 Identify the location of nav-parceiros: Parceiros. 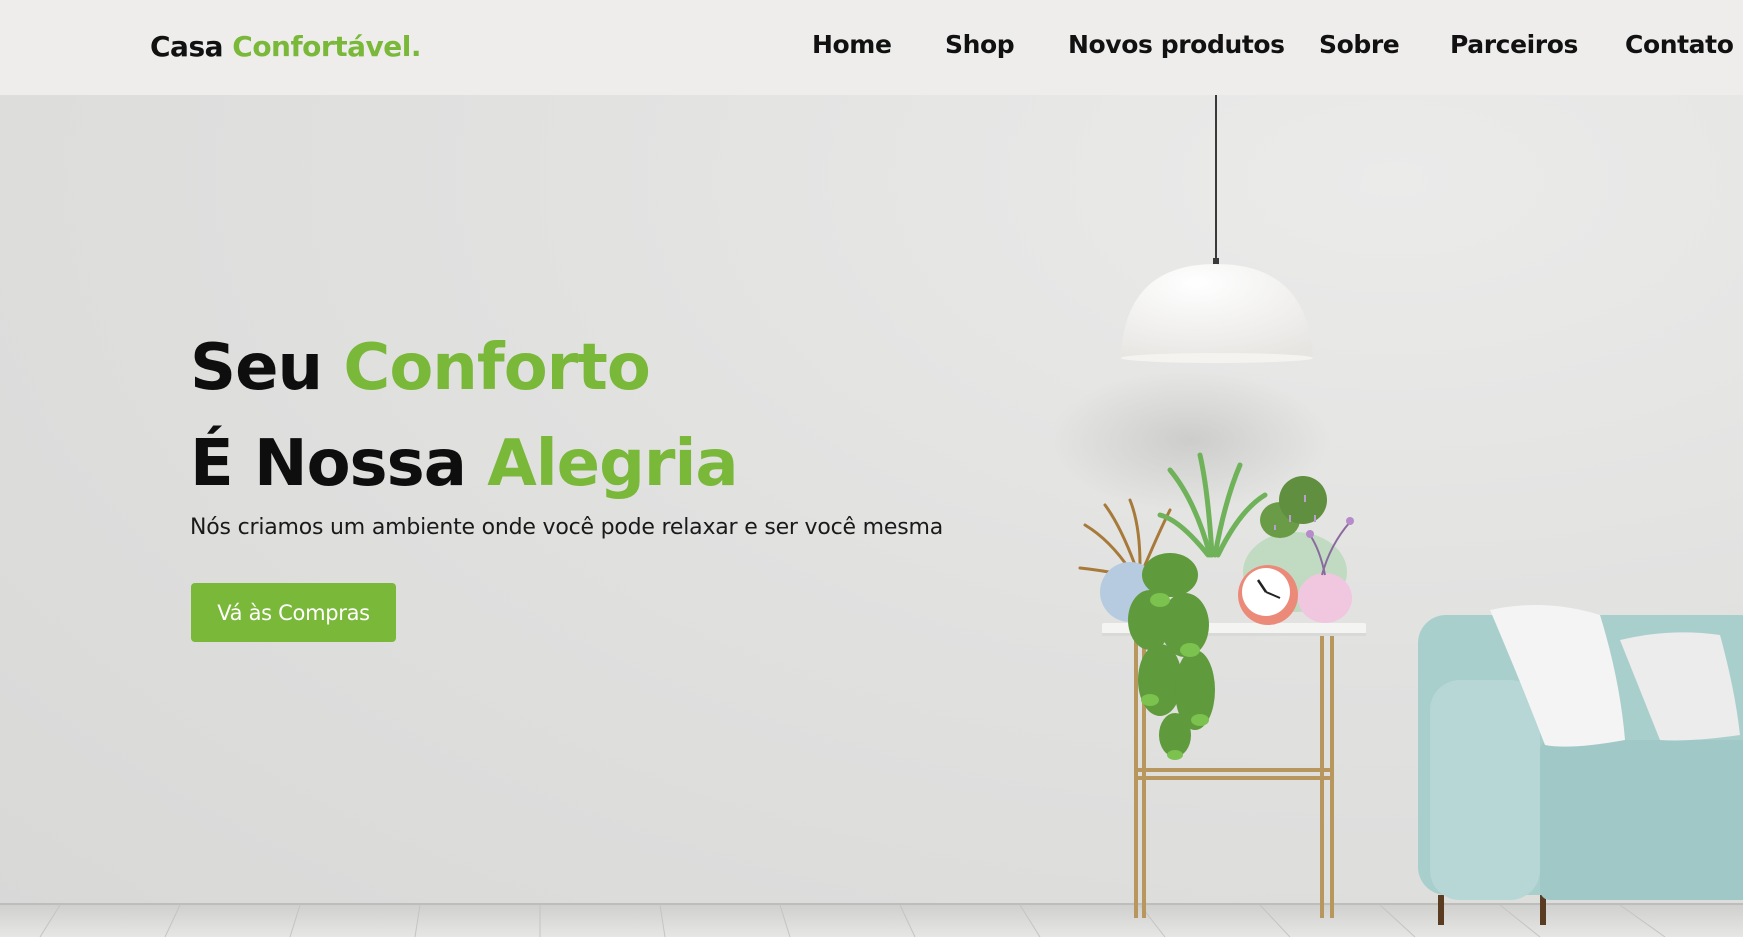
(1514, 44).